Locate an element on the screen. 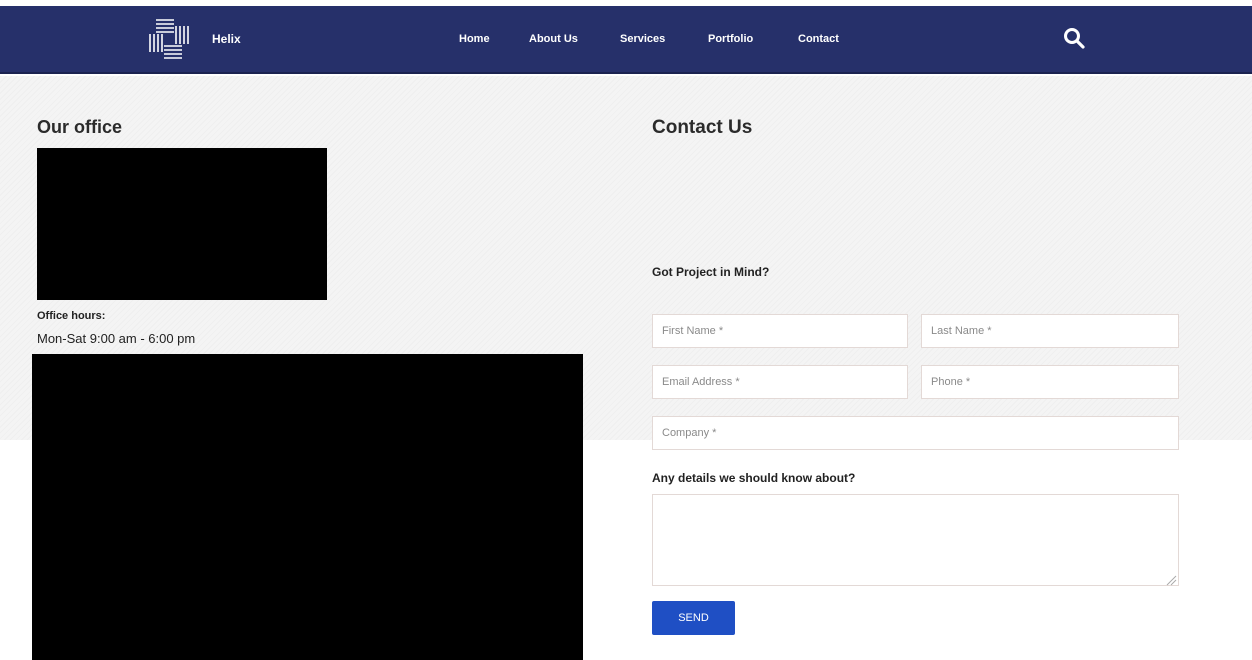 The height and width of the screenshot is (660, 1252). office-heading: Our office is located at coordinates (80, 127).